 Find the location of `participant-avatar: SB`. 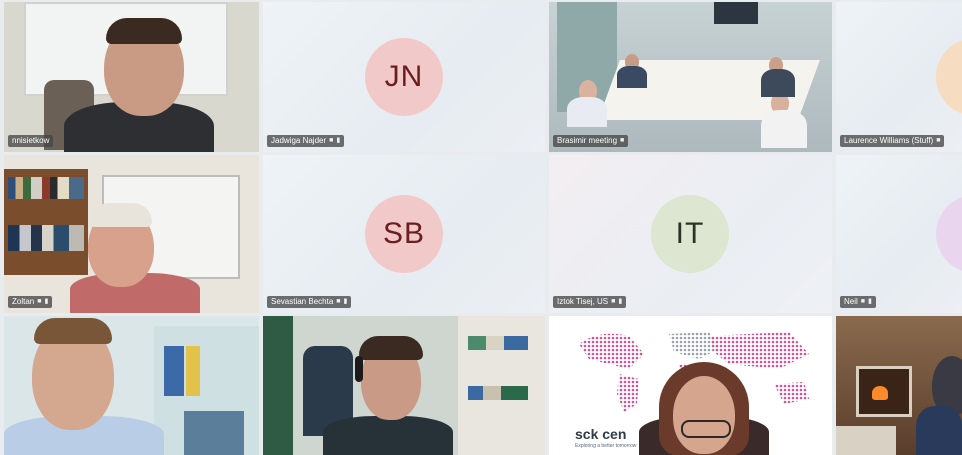

participant-avatar: SB is located at coordinates (404, 234).